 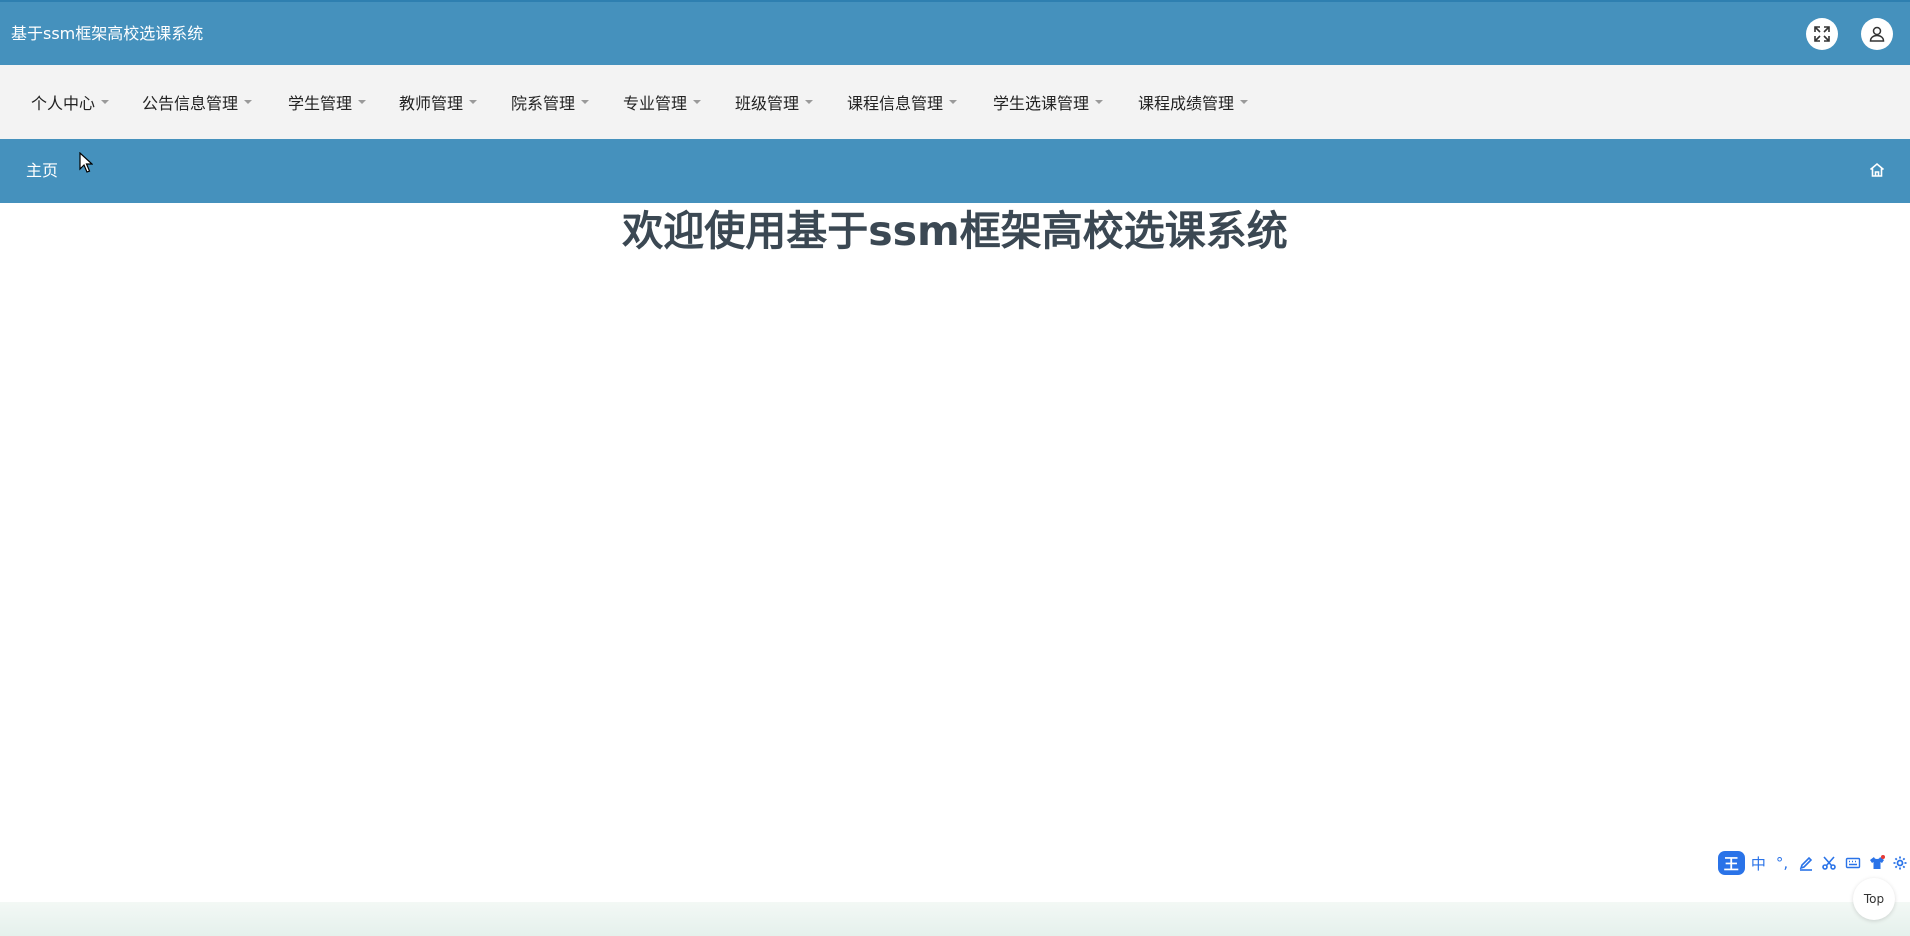 I want to click on nav-label: 个人中心, so click(x=63, y=103).